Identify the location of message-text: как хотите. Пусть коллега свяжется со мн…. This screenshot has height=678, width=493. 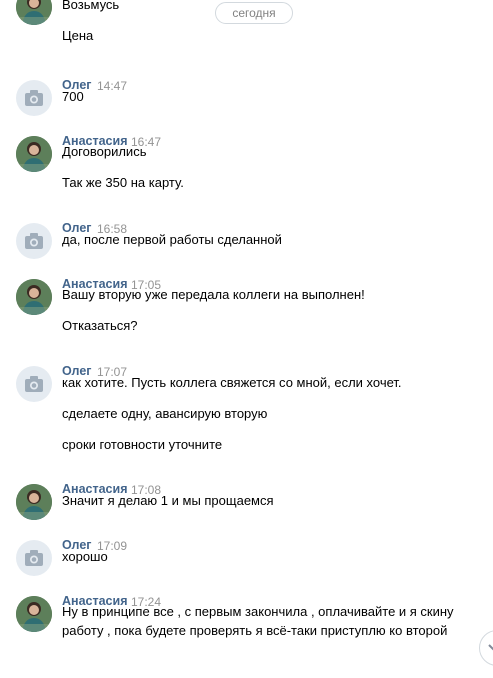
(232, 382).